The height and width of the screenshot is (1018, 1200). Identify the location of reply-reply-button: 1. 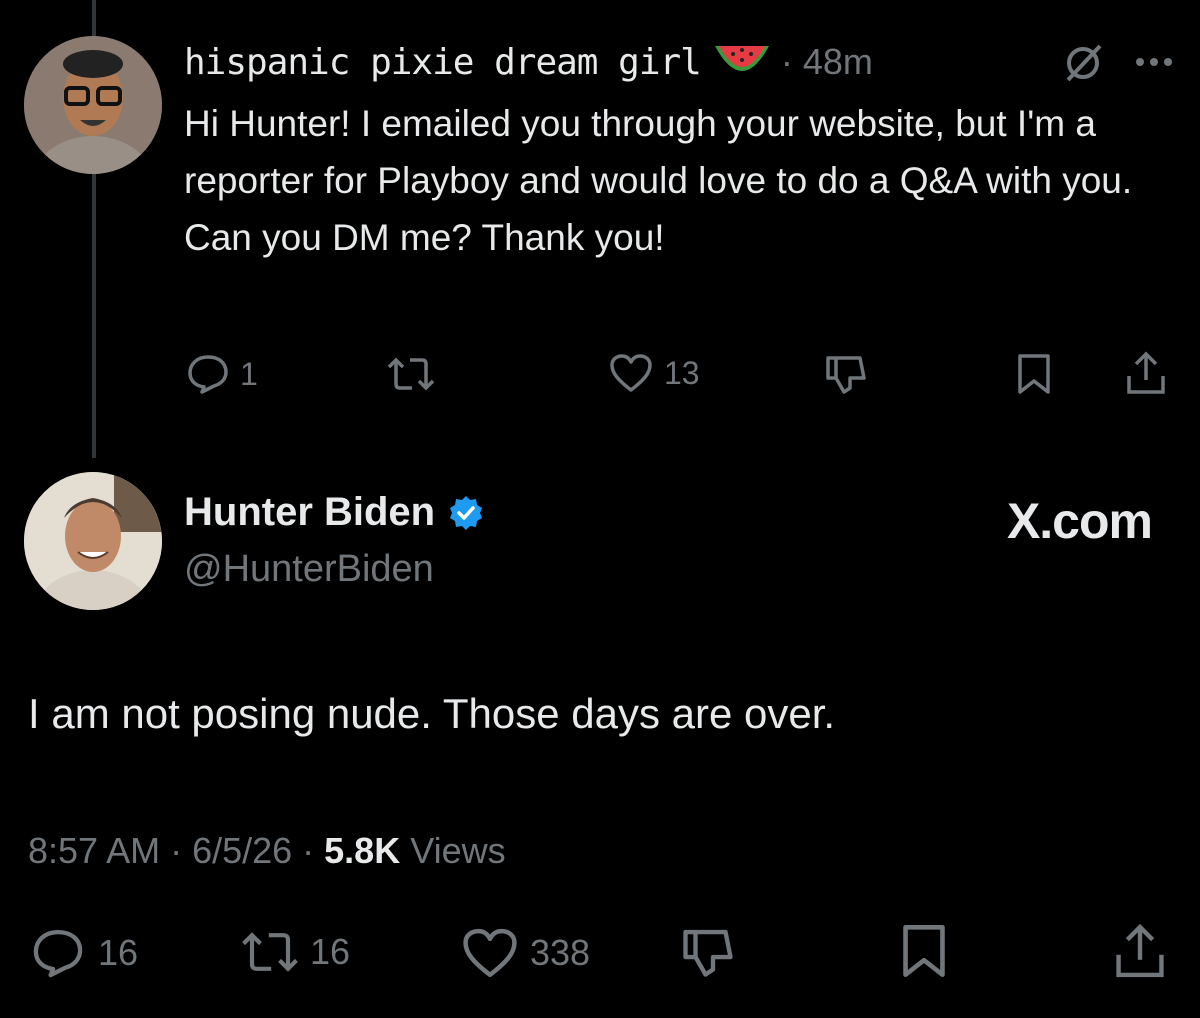
(222, 374).